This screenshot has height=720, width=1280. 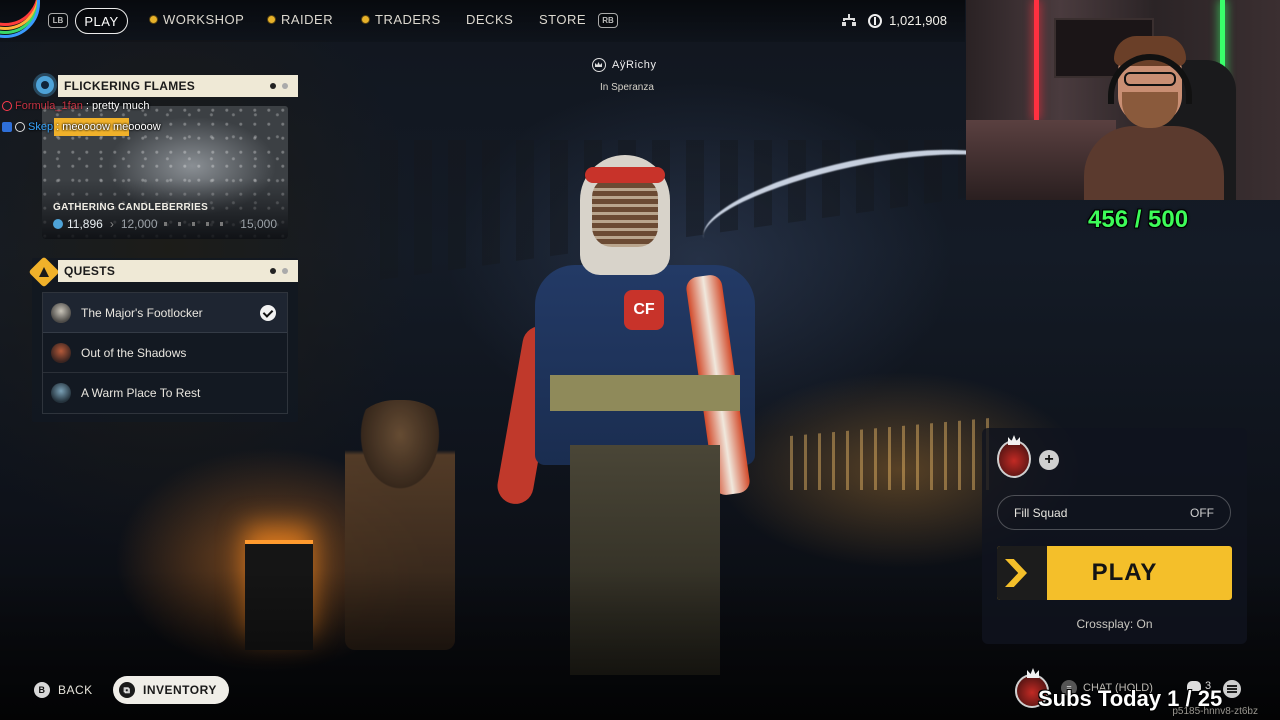 What do you see at coordinates (178, 271) in the screenshot?
I see `quests-header: QUESTS` at bounding box center [178, 271].